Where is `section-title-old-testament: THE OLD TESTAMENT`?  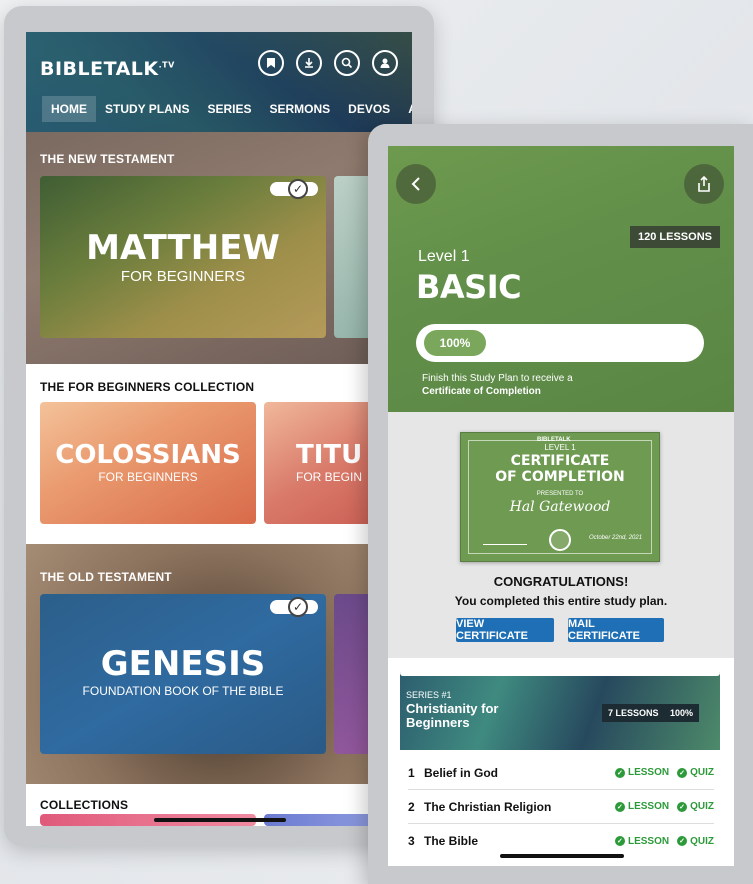 section-title-old-testament: THE OLD TESTAMENT is located at coordinates (106, 577).